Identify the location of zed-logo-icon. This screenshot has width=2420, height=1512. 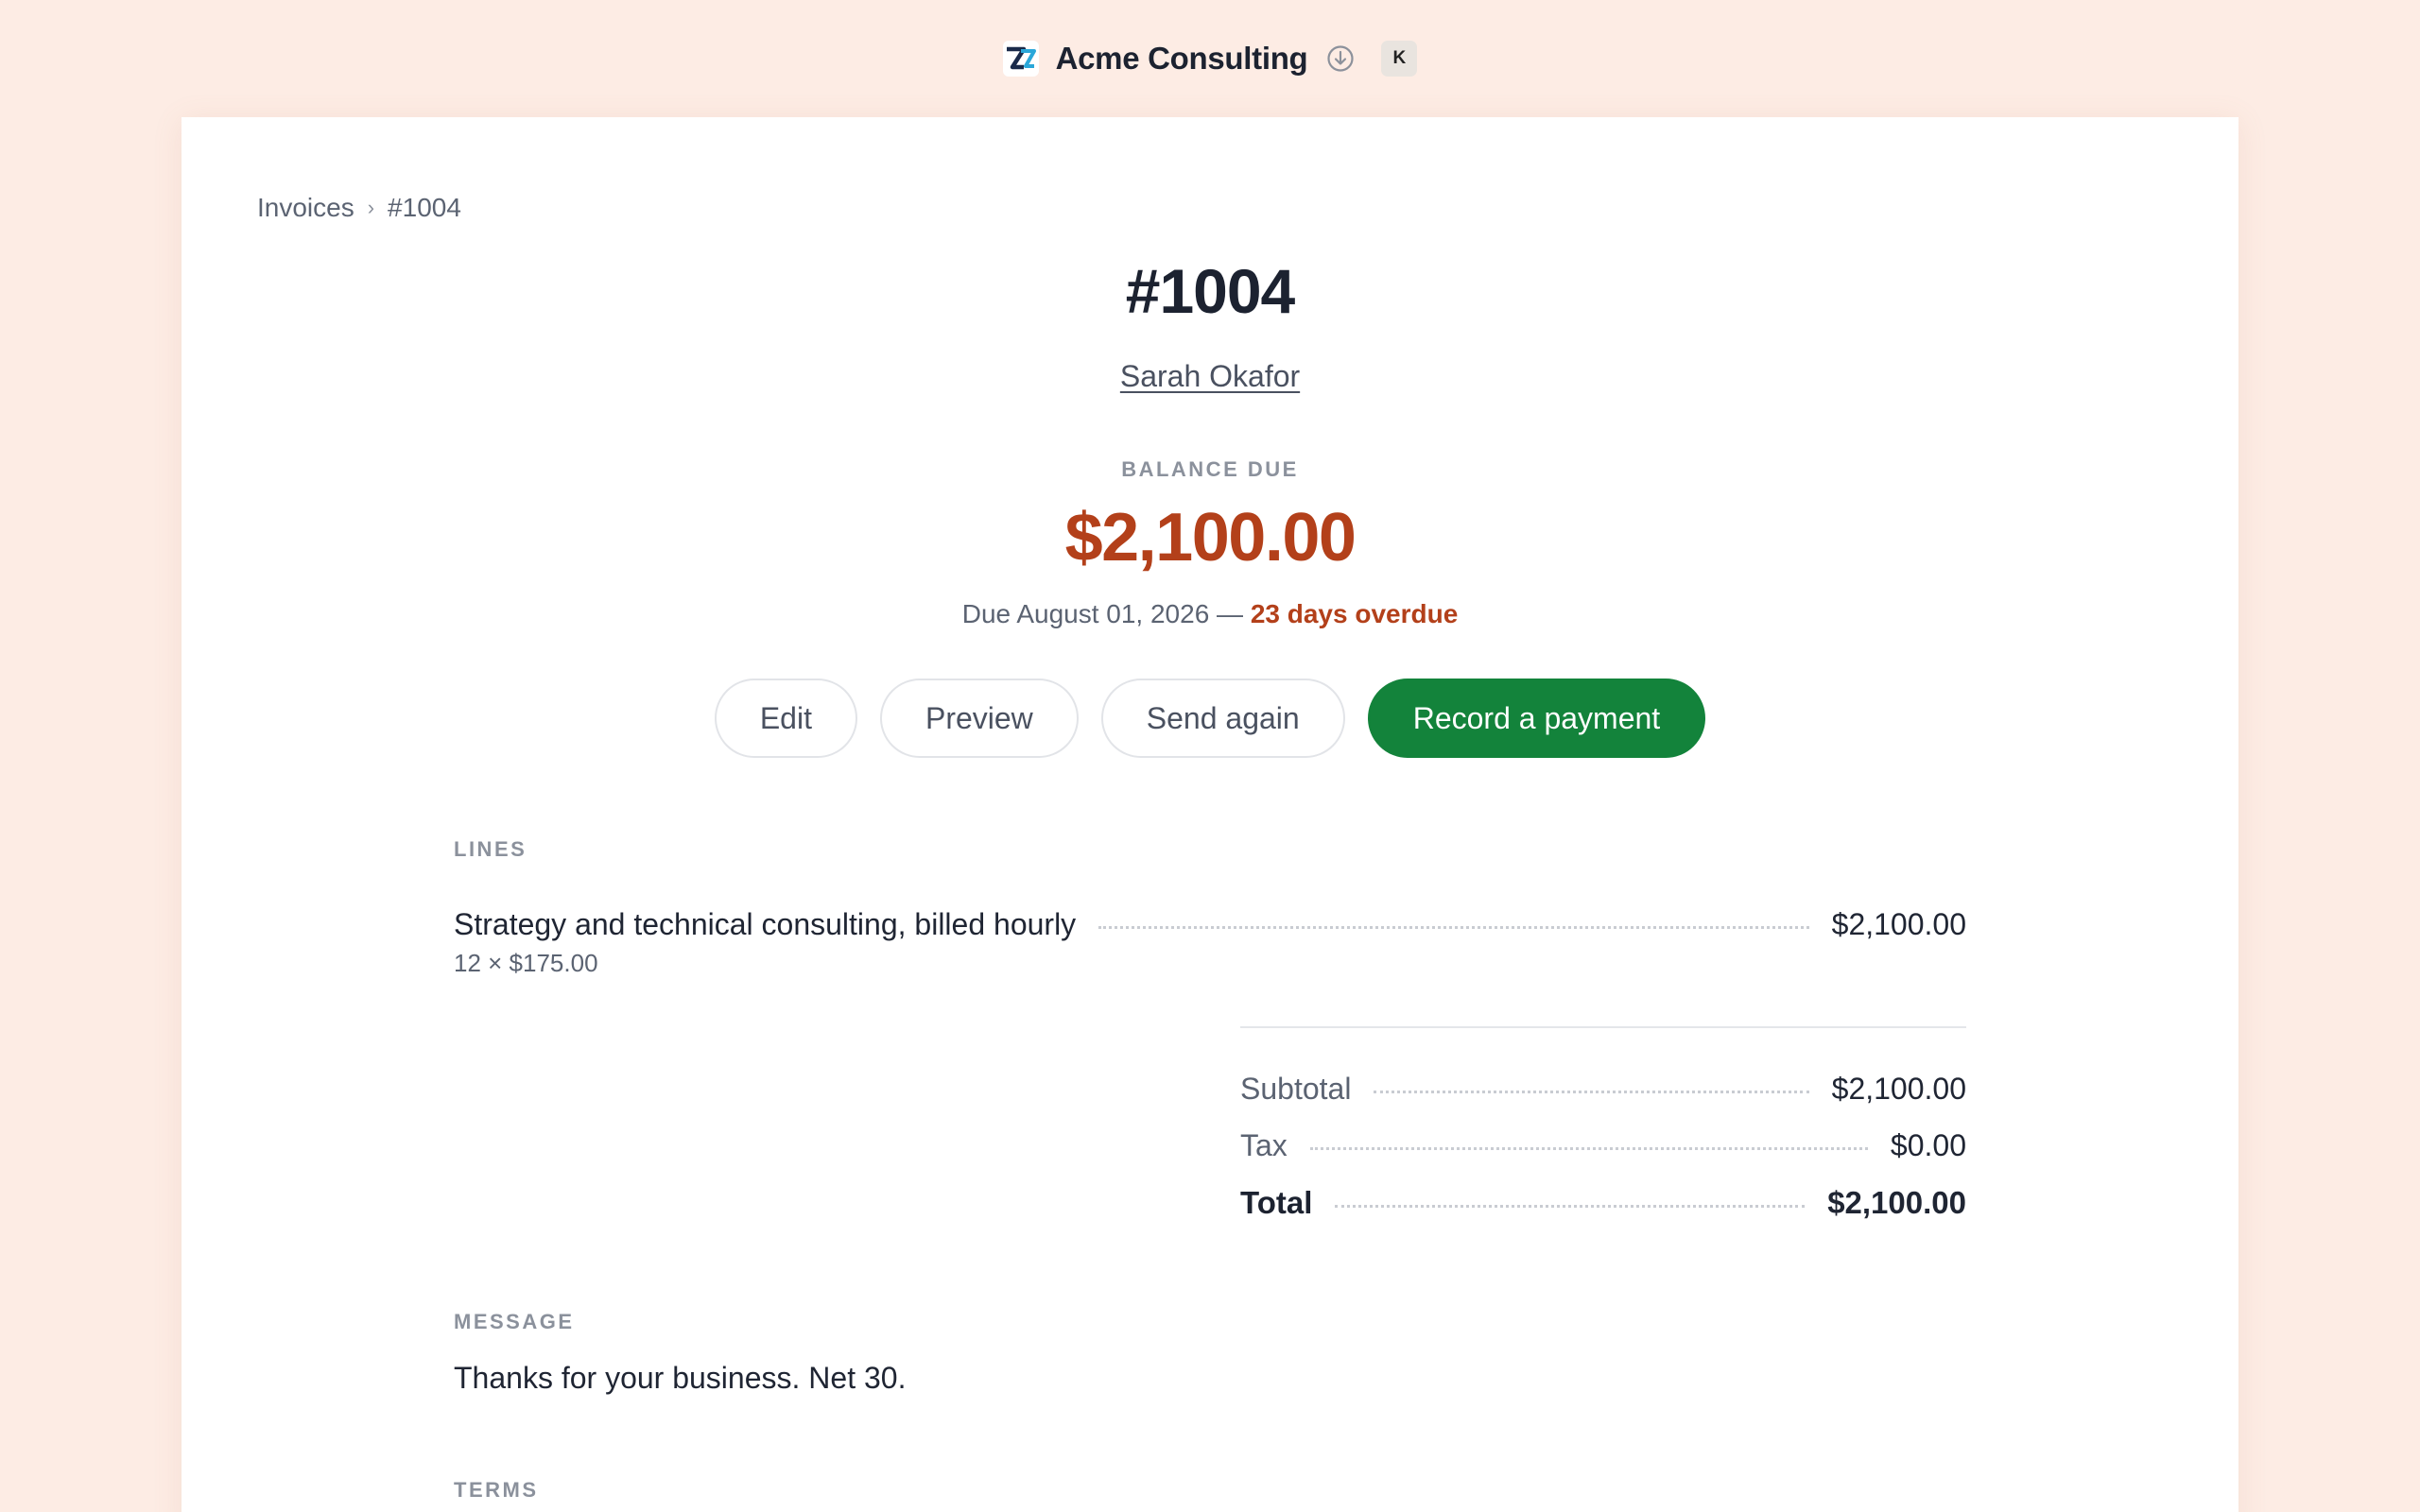
(1020, 59).